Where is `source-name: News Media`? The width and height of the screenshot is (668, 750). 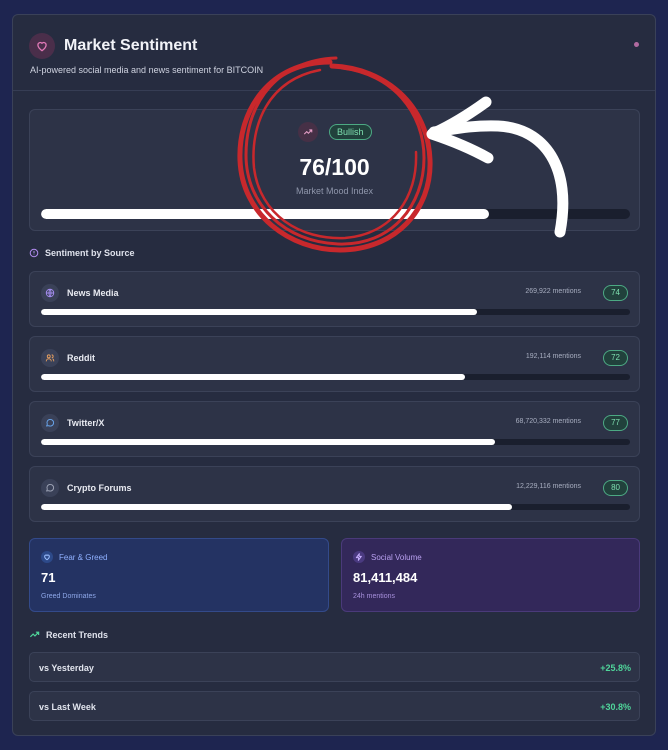
source-name: News Media is located at coordinates (93, 293).